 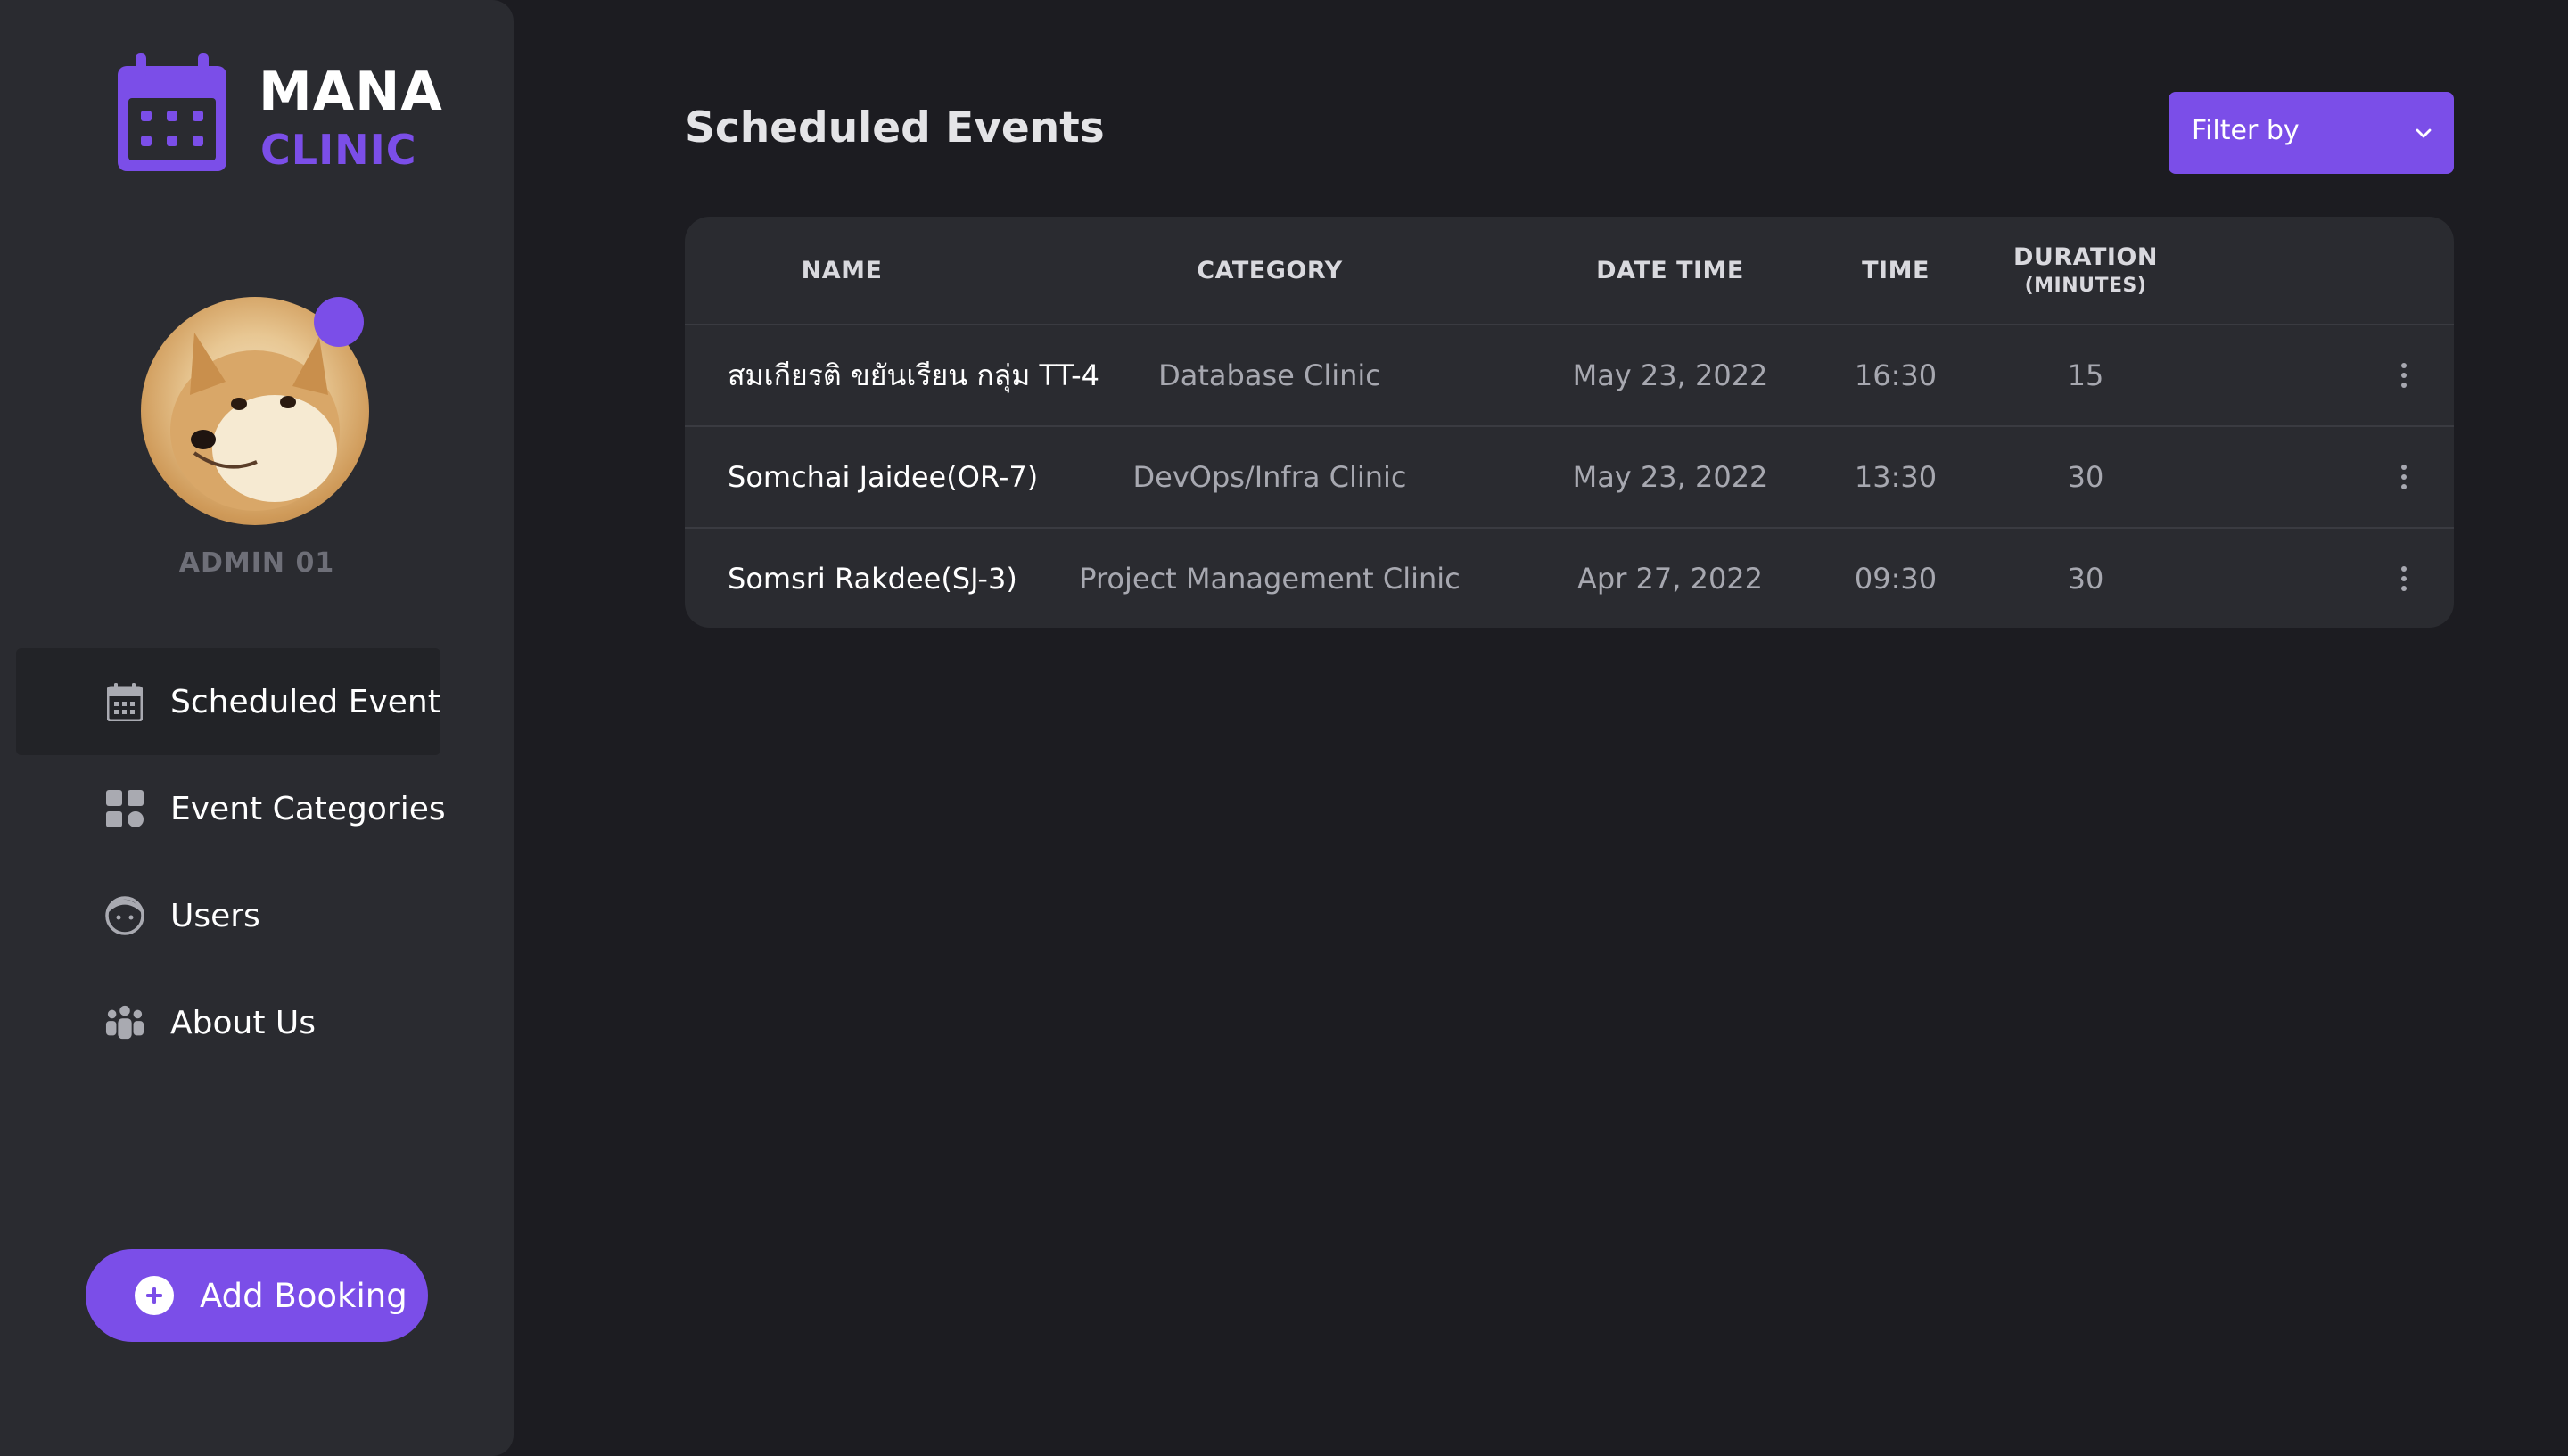 I want to click on column-header-duration: DURATION (MINUTES), so click(x=2085, y=270).